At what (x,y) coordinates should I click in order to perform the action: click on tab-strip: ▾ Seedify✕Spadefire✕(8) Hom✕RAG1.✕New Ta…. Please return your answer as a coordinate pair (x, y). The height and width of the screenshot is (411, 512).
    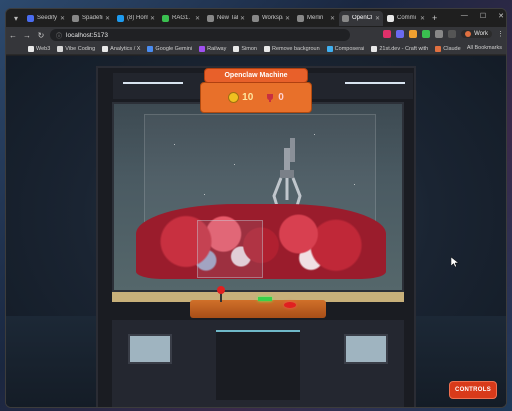
    Looking at the image, I should click on (256, 18).